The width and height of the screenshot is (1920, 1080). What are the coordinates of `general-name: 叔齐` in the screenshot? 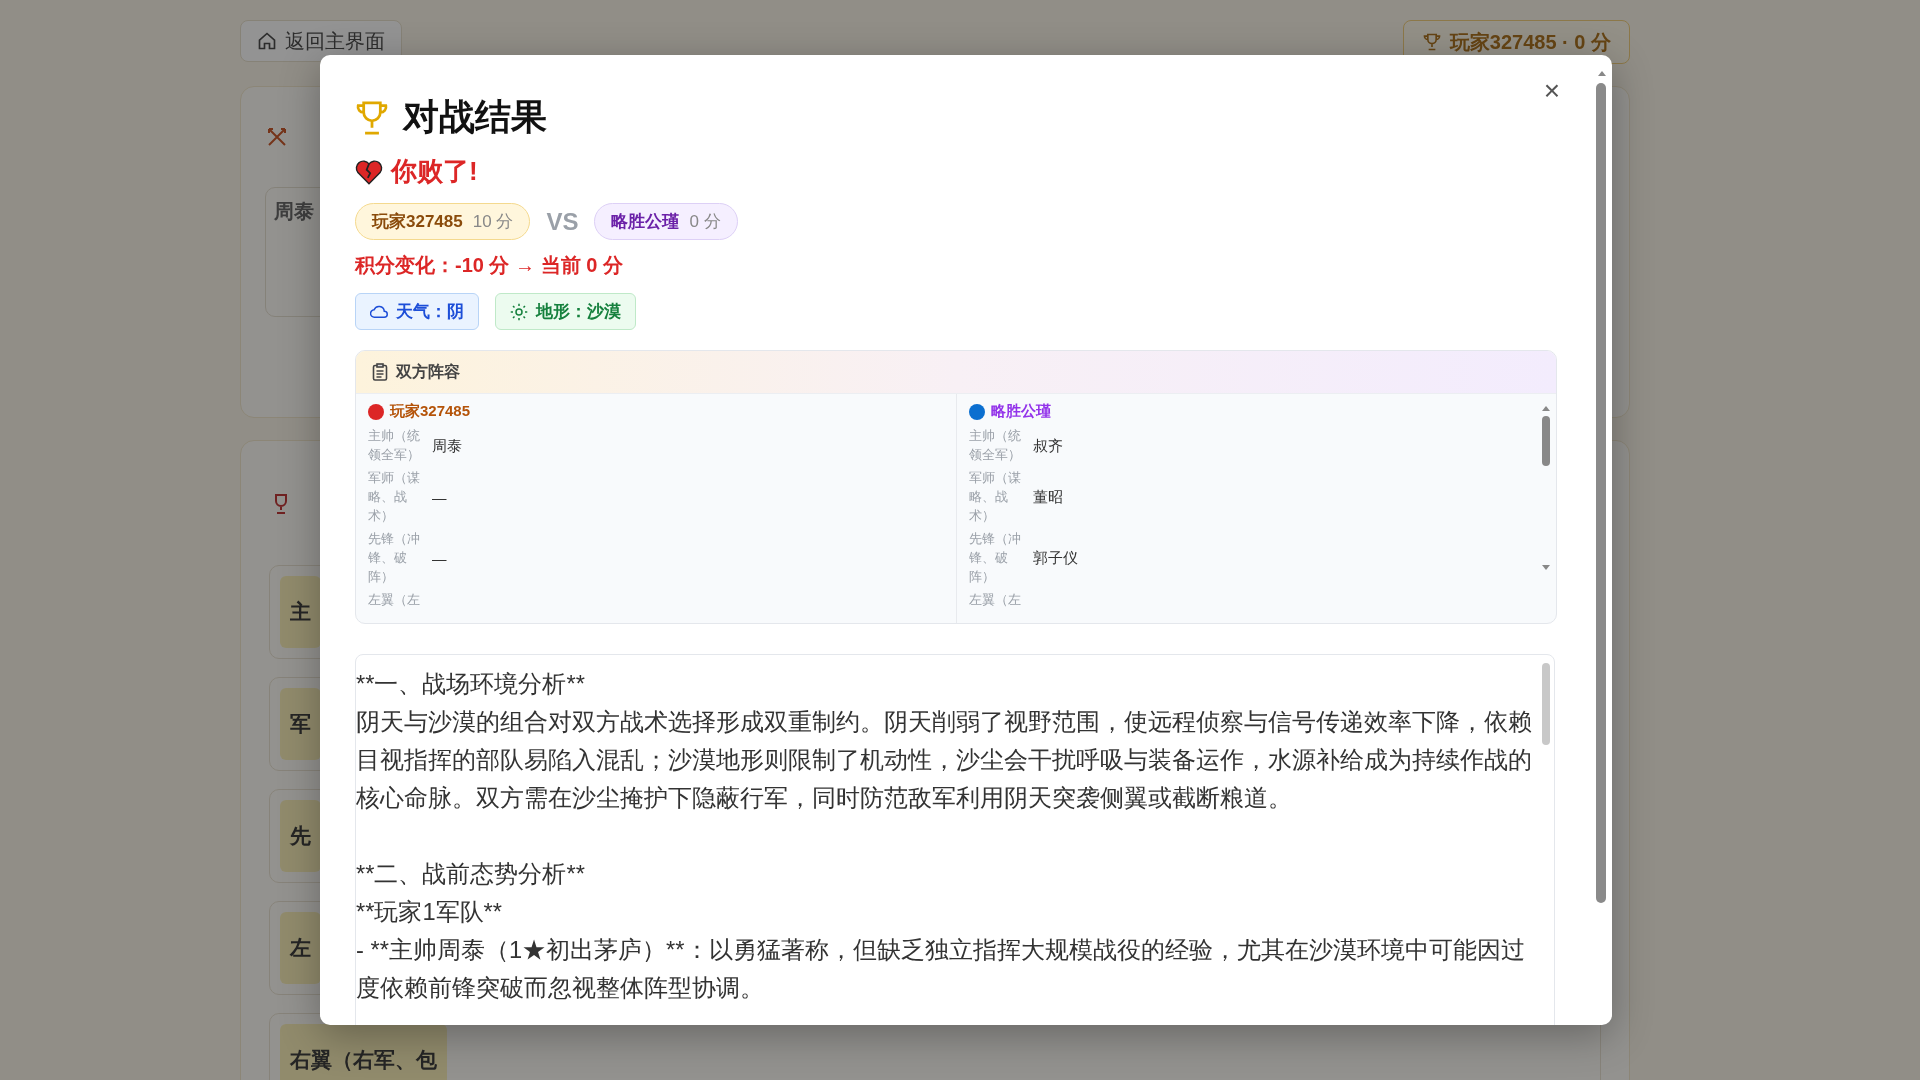 It's located at (1048, 446).